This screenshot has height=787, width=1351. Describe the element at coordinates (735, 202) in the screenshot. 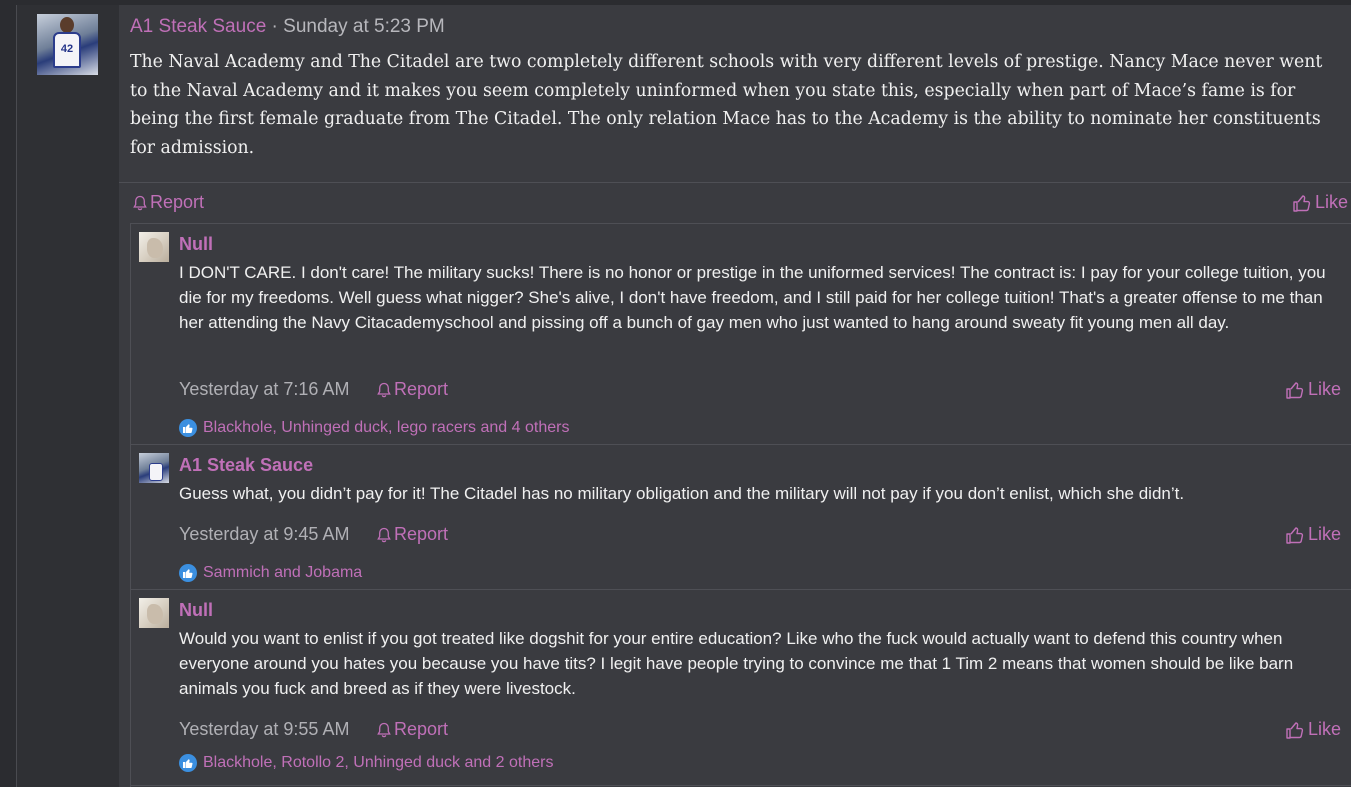

I see `post-footer: Report Like` at that location.